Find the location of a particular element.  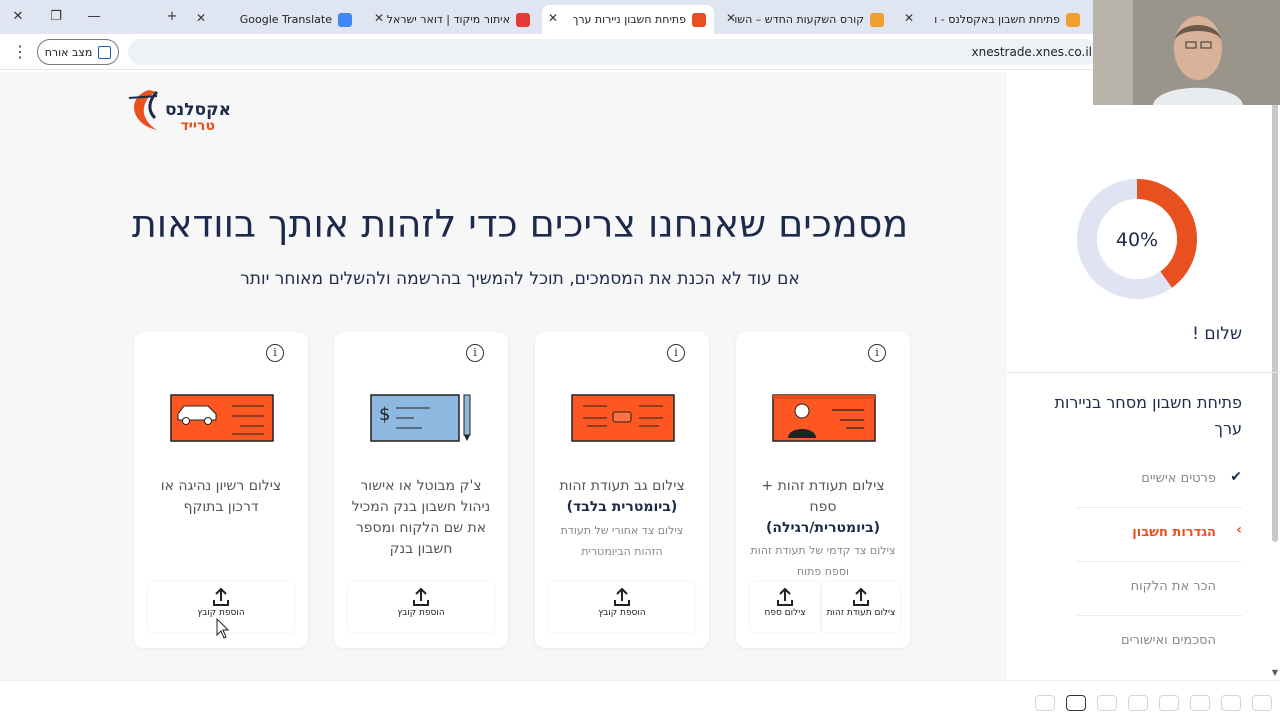

card-title-line: ספח is located at coordinates (823, 507).